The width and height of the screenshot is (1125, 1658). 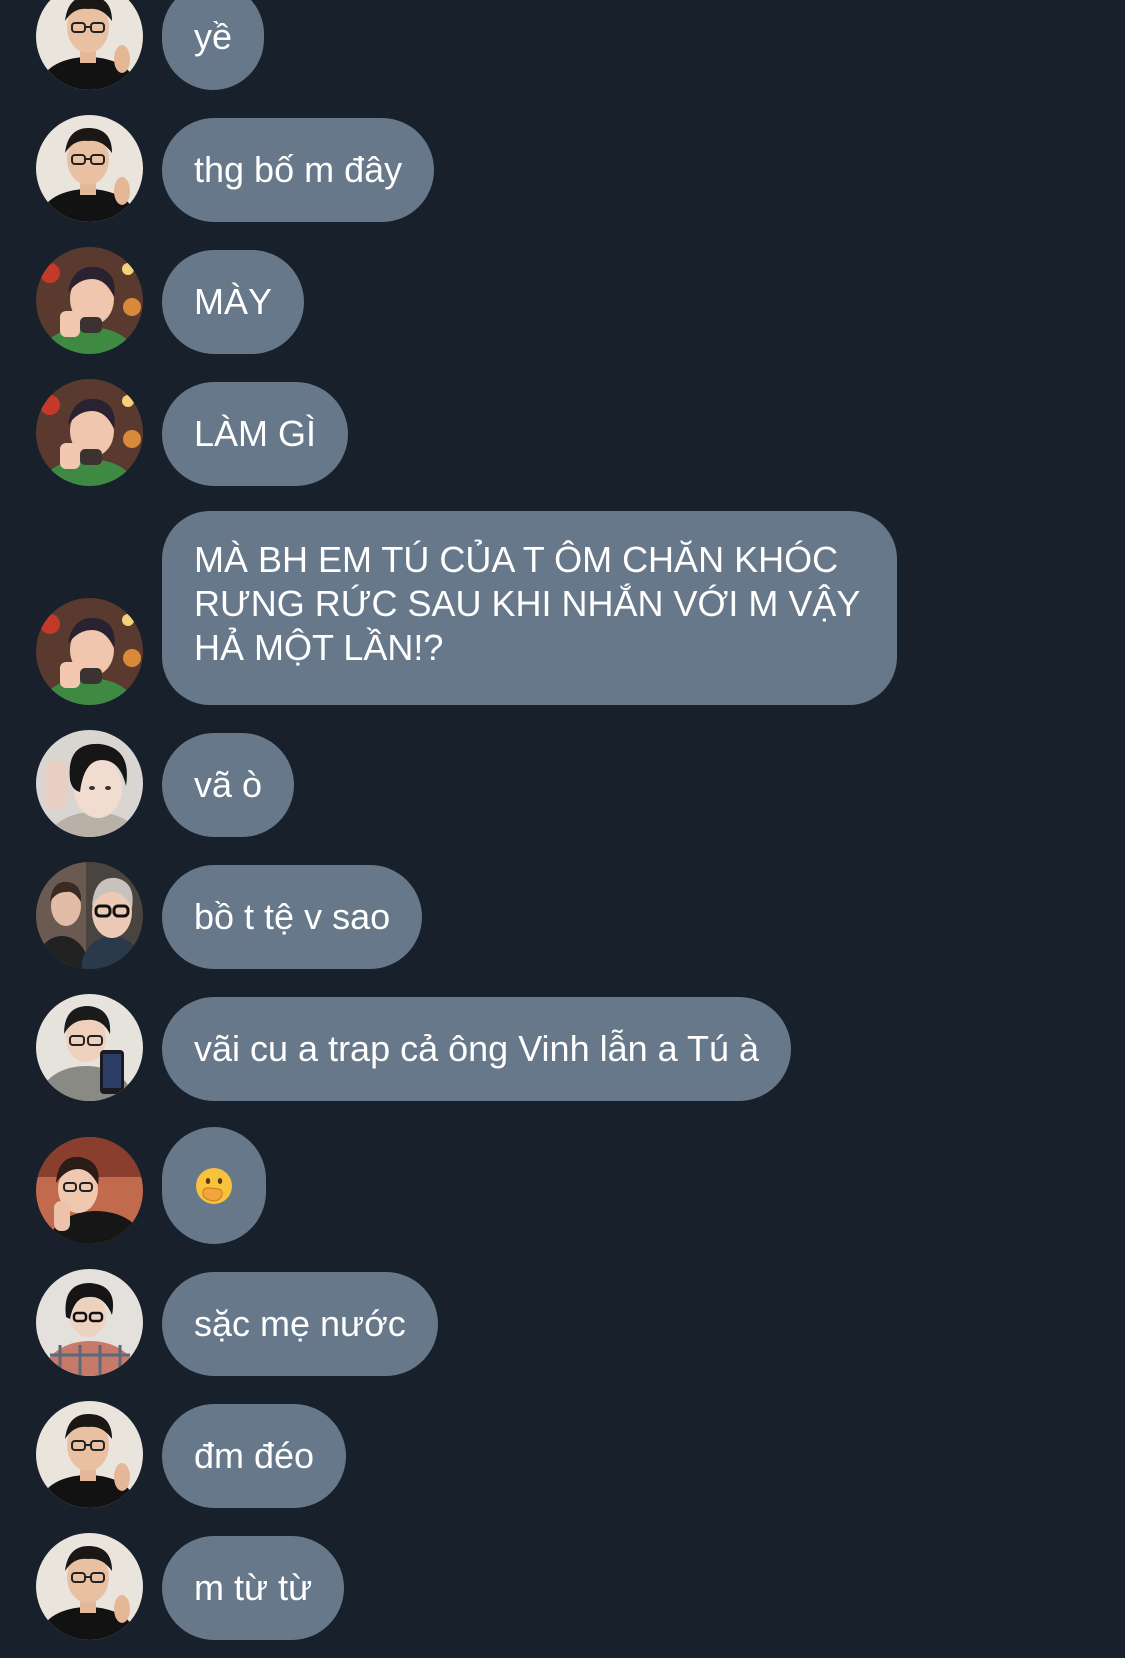 I want to click on avatar-lying-down-black-tee-icon, so click(x=89, y=1190).